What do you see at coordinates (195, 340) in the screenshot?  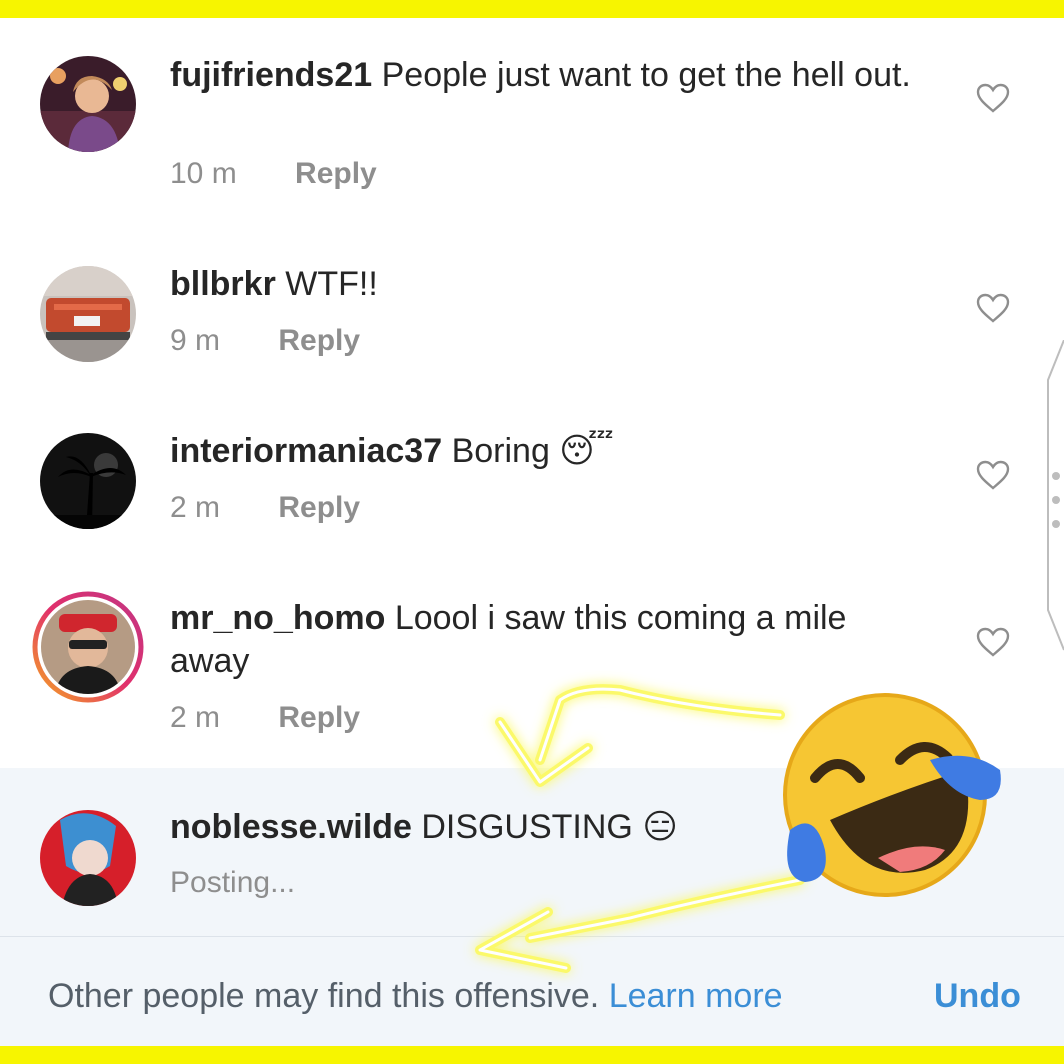 I see `comment-time: 9 m` at bounding box center [195, 340].